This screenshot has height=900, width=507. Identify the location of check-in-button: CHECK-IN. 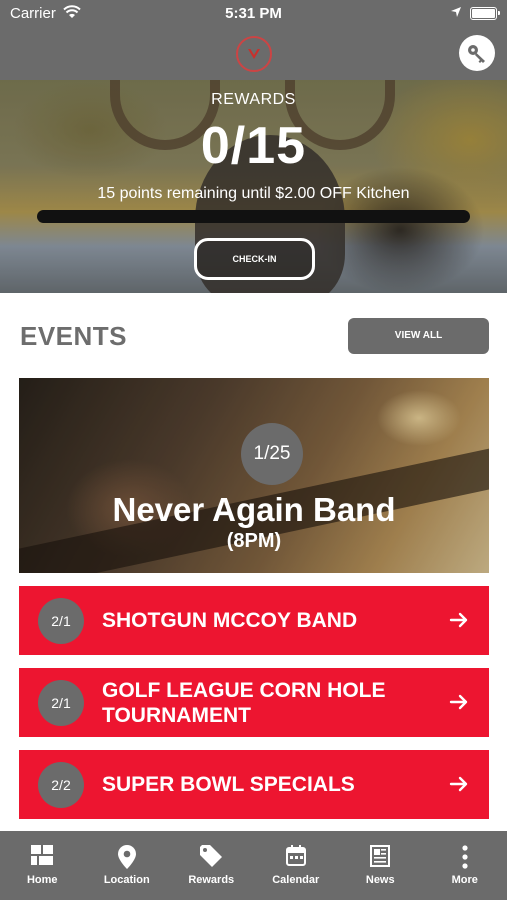
(254, 259).